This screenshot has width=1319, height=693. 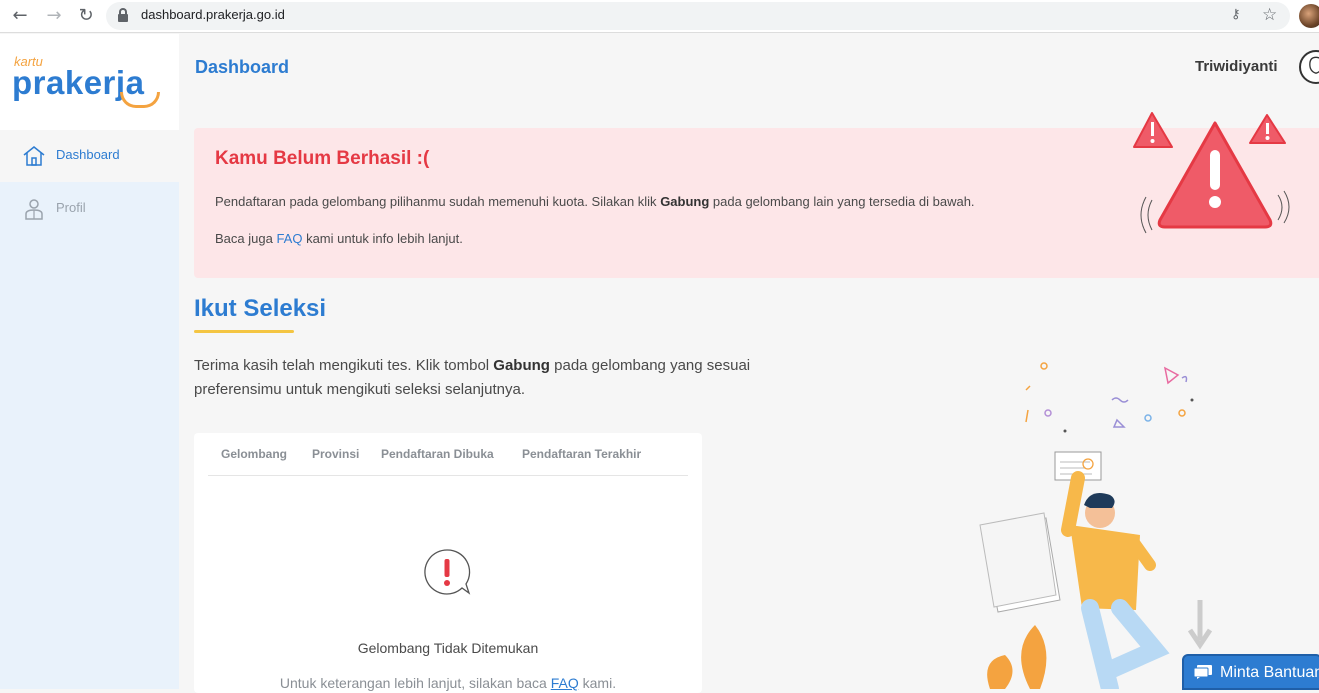 What do you see at coordinates (1309, 16) in the screenshot?
I see `browser-profile-avatar` at bounding box center [1309, 16].